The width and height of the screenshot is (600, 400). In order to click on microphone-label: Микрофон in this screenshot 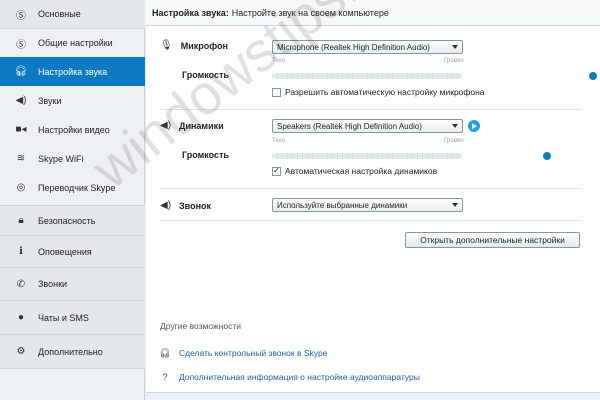, I will do `click(204, 45)`.